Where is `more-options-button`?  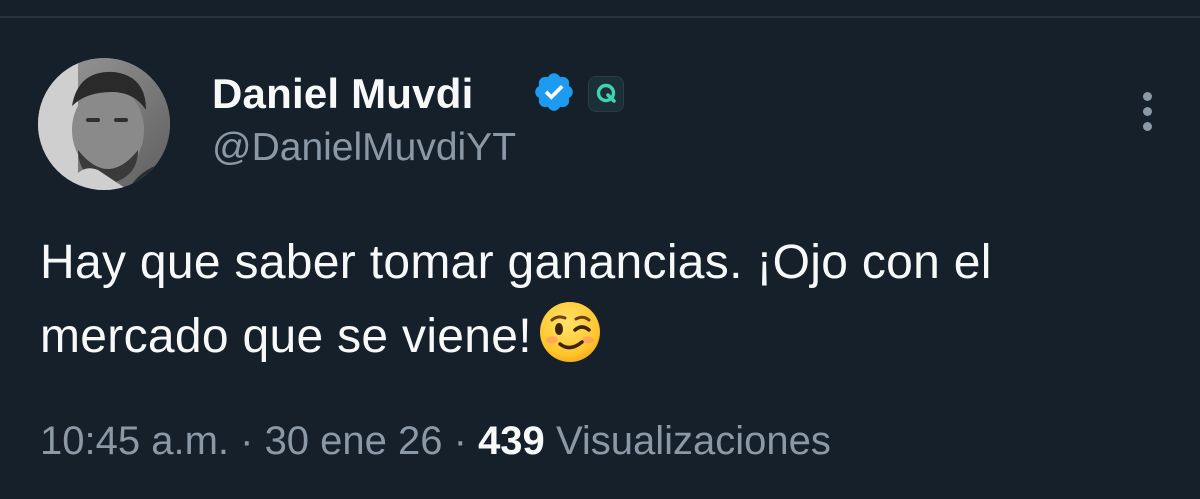 more-options-button is located at coordinates (1148, 112).